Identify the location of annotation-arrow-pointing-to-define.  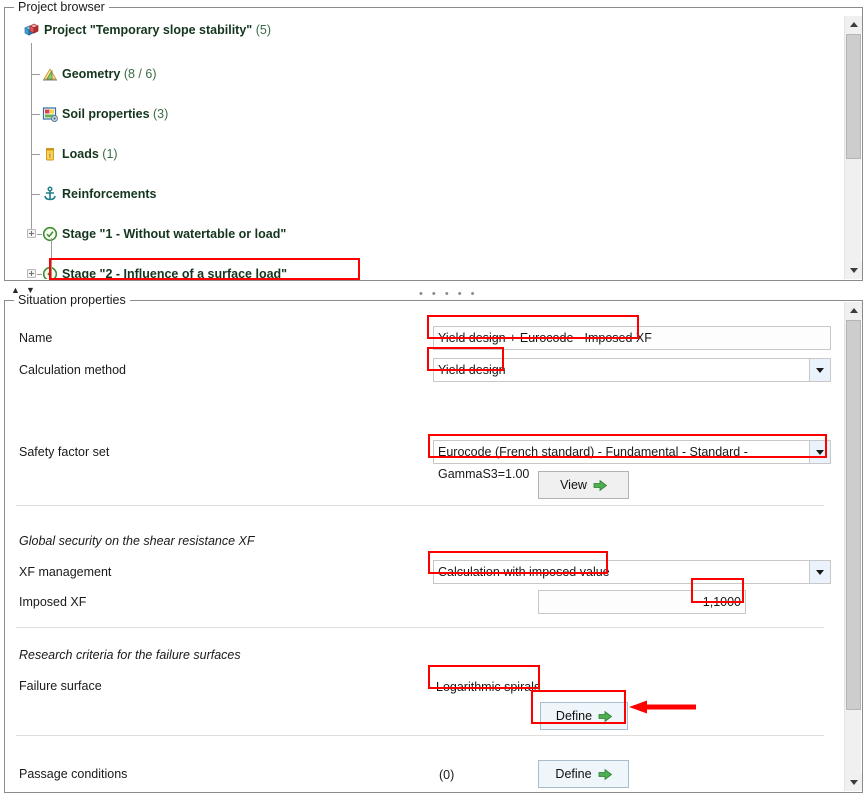
(663, 707).